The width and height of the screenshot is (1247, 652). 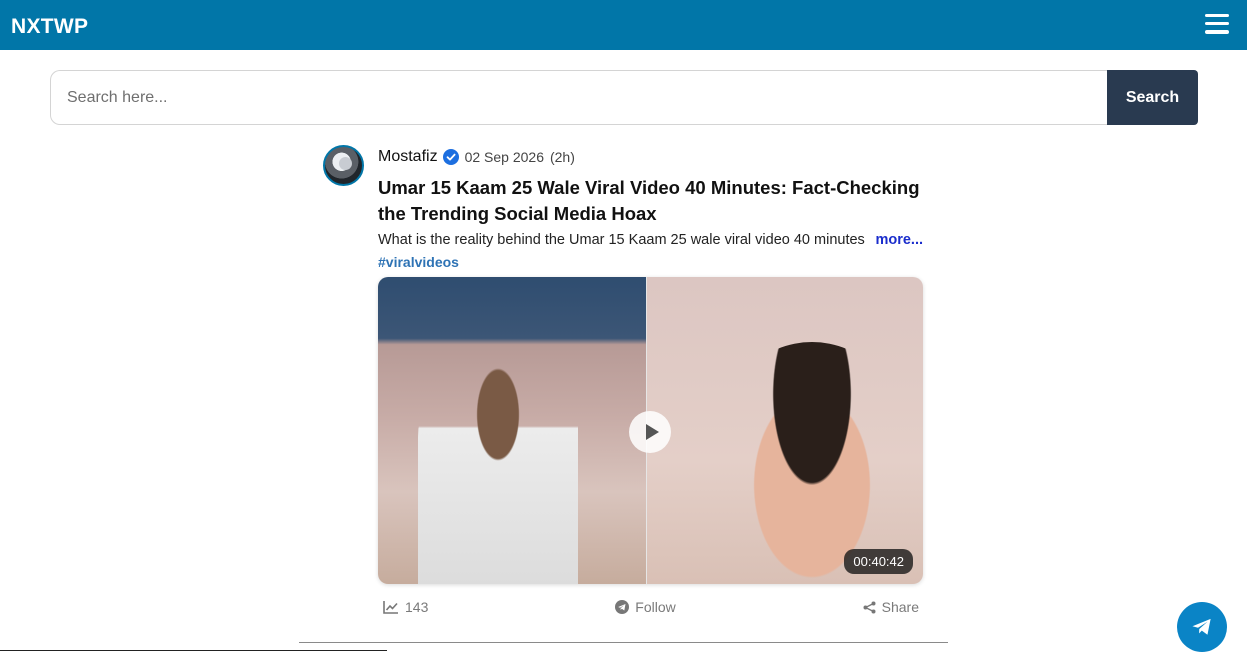 I want to click on views-count: 143, so click(x=417, y=607).